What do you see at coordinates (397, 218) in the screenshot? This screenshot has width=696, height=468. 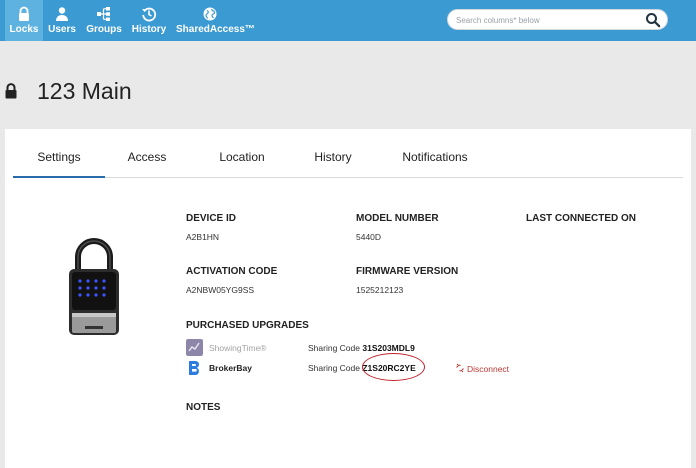 I see `model-number-label: MODEL NUMBER` at bounding box center [397, 218].